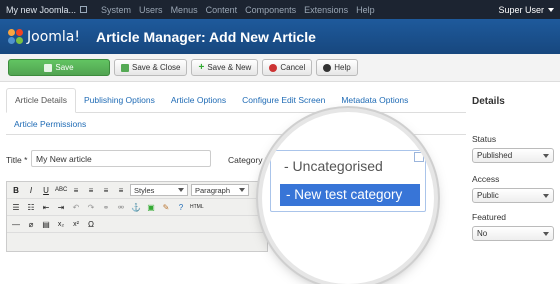 Image resolution: width=560 pixels, height=284 pixels. Describe the element at coordinates (229, 67) in the screenshot. I see `save-new-label: Save & New` at that location.